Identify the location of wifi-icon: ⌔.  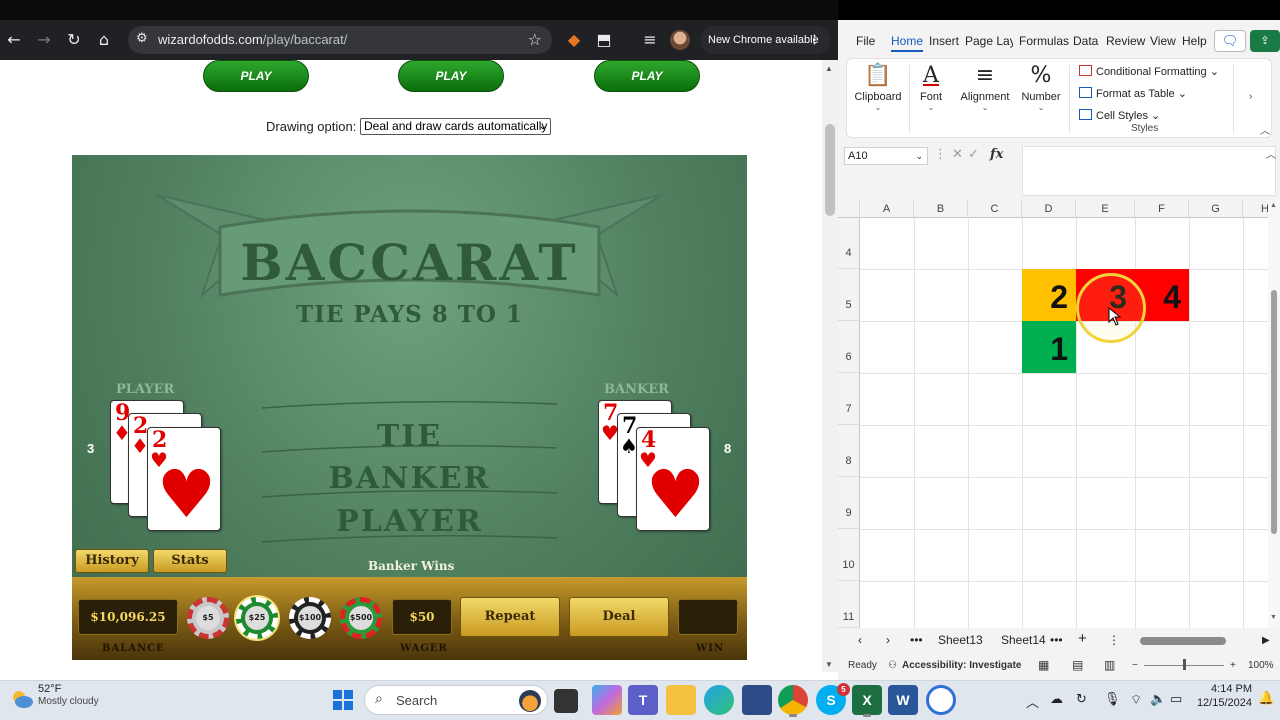
(1136, 700).